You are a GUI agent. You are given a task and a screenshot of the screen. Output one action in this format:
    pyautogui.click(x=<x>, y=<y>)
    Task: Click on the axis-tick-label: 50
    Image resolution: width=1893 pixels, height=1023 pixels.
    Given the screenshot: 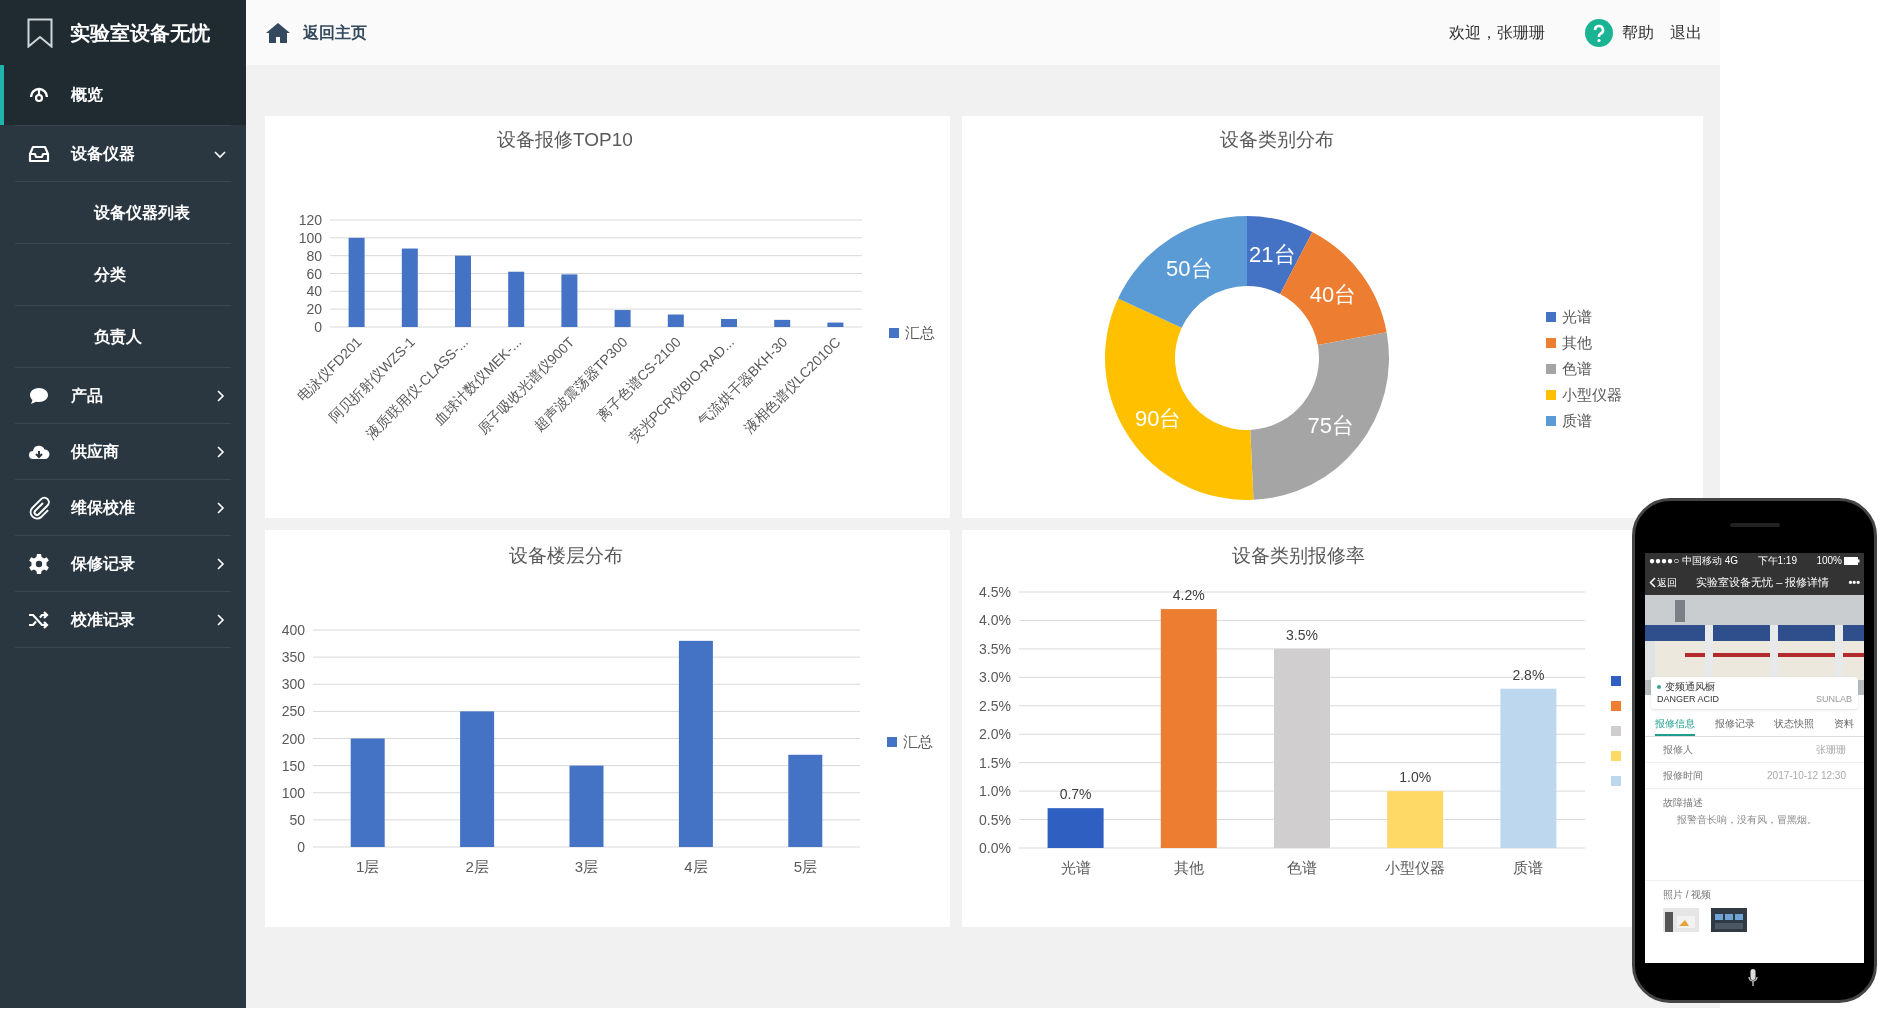 What is the action you would take?
    pyautogui.click(x=297, y=819)
    